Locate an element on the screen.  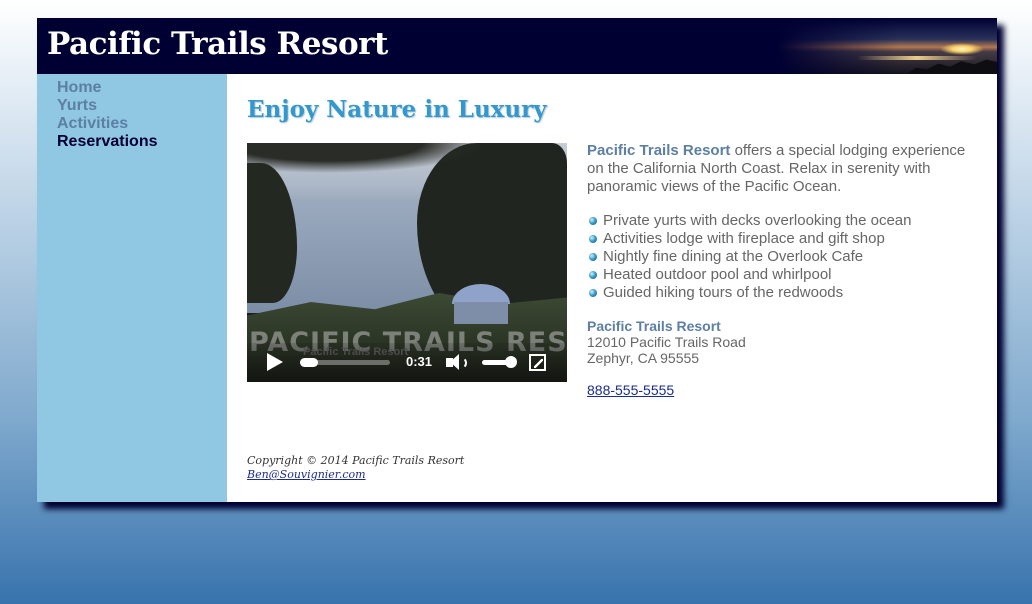
video-branches is located at coordinates (407, 163).